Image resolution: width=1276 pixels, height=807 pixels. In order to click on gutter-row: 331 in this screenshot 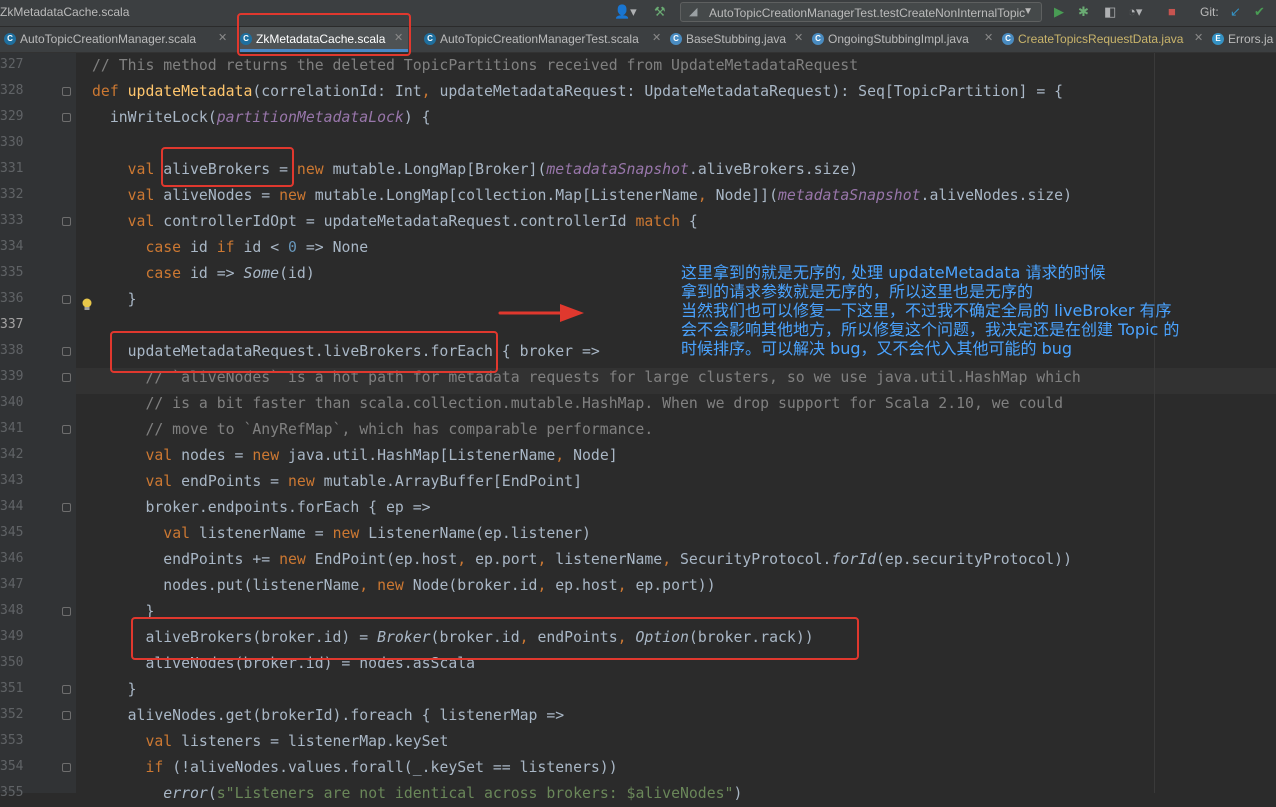, I will do `click(38, 170)`.